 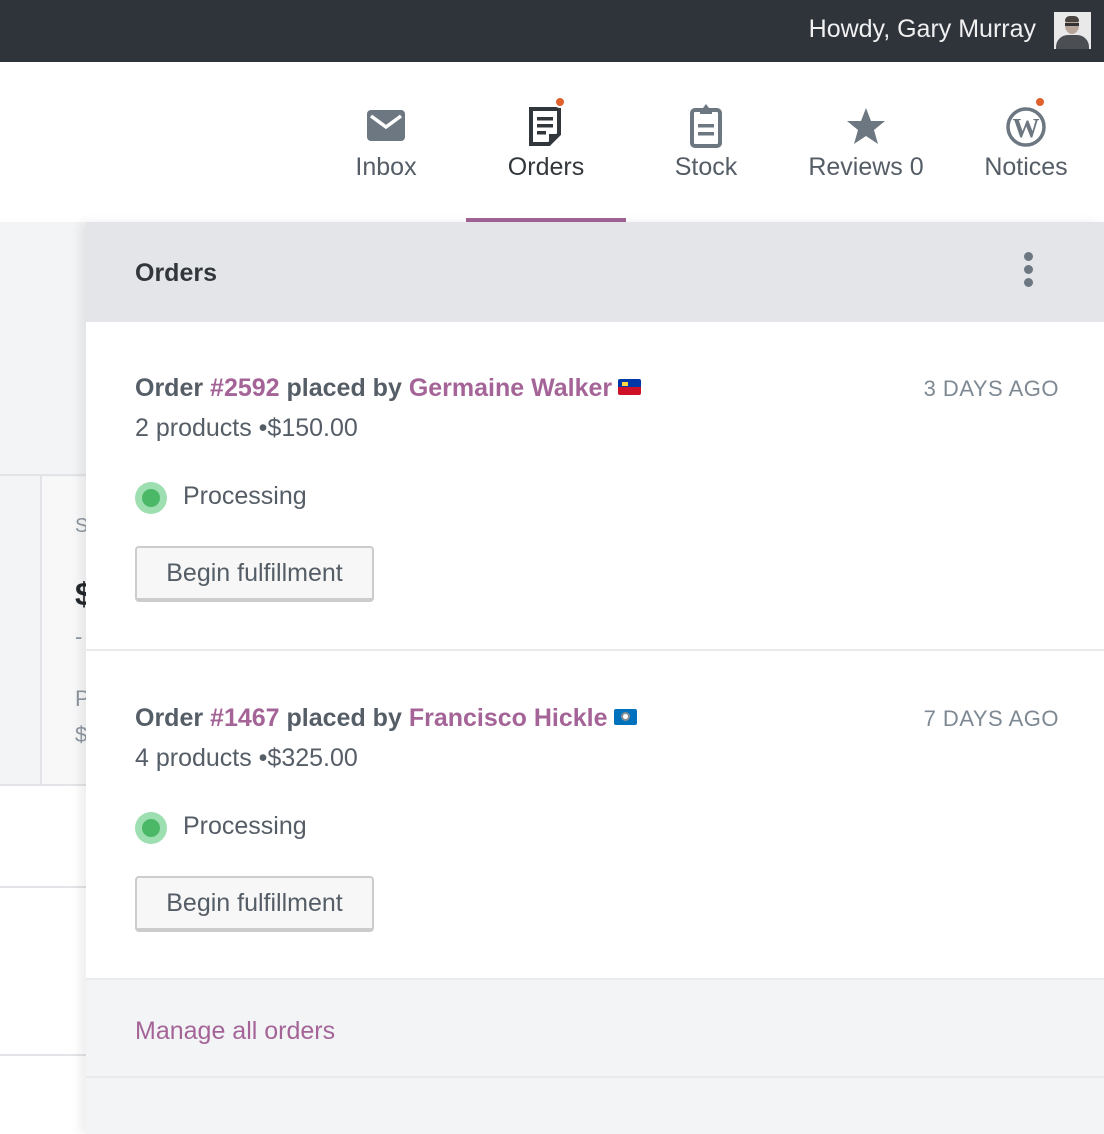 I want to click on background-text: -, so click(x=79, y=636).